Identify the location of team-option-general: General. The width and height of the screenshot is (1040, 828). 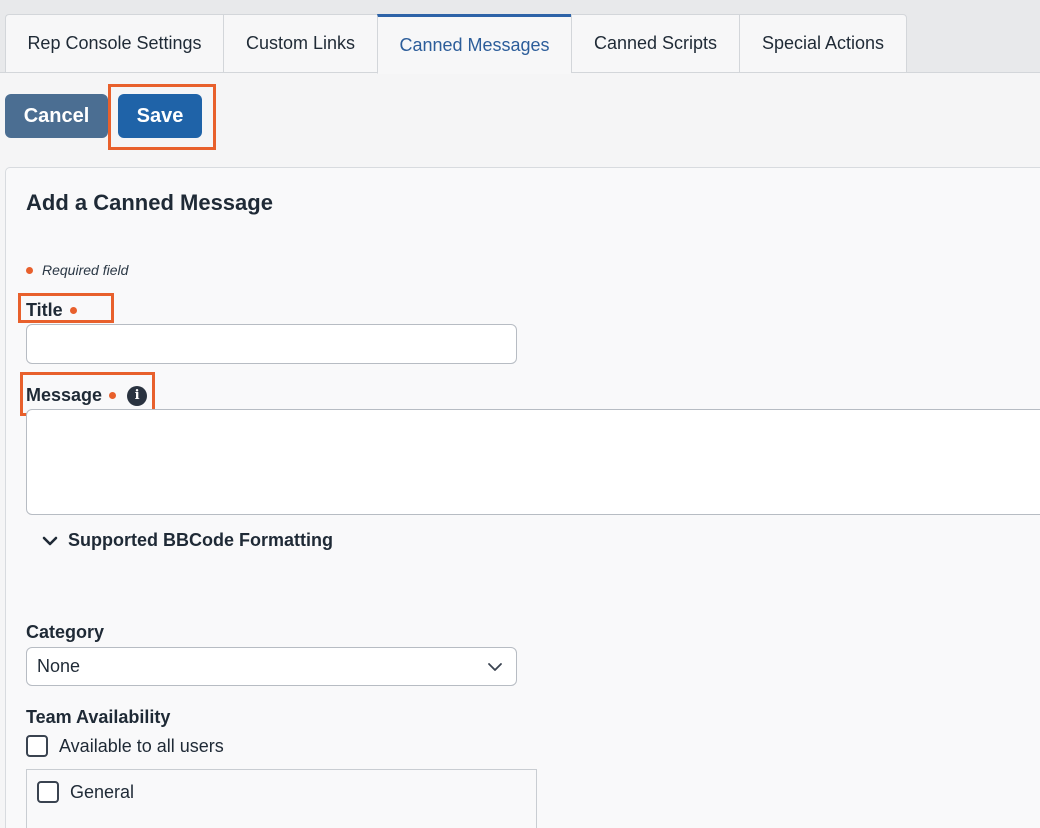
(85, 792).